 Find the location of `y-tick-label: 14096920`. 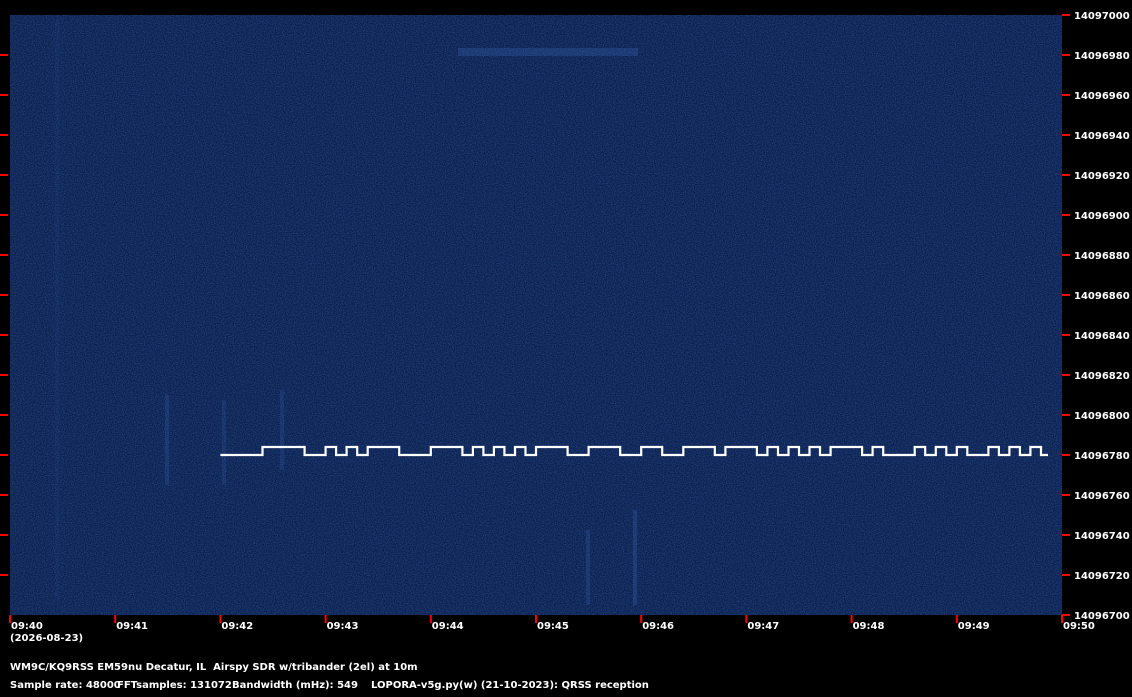

y-tick-label: 14096920 is located at coordinates (1102, 176).